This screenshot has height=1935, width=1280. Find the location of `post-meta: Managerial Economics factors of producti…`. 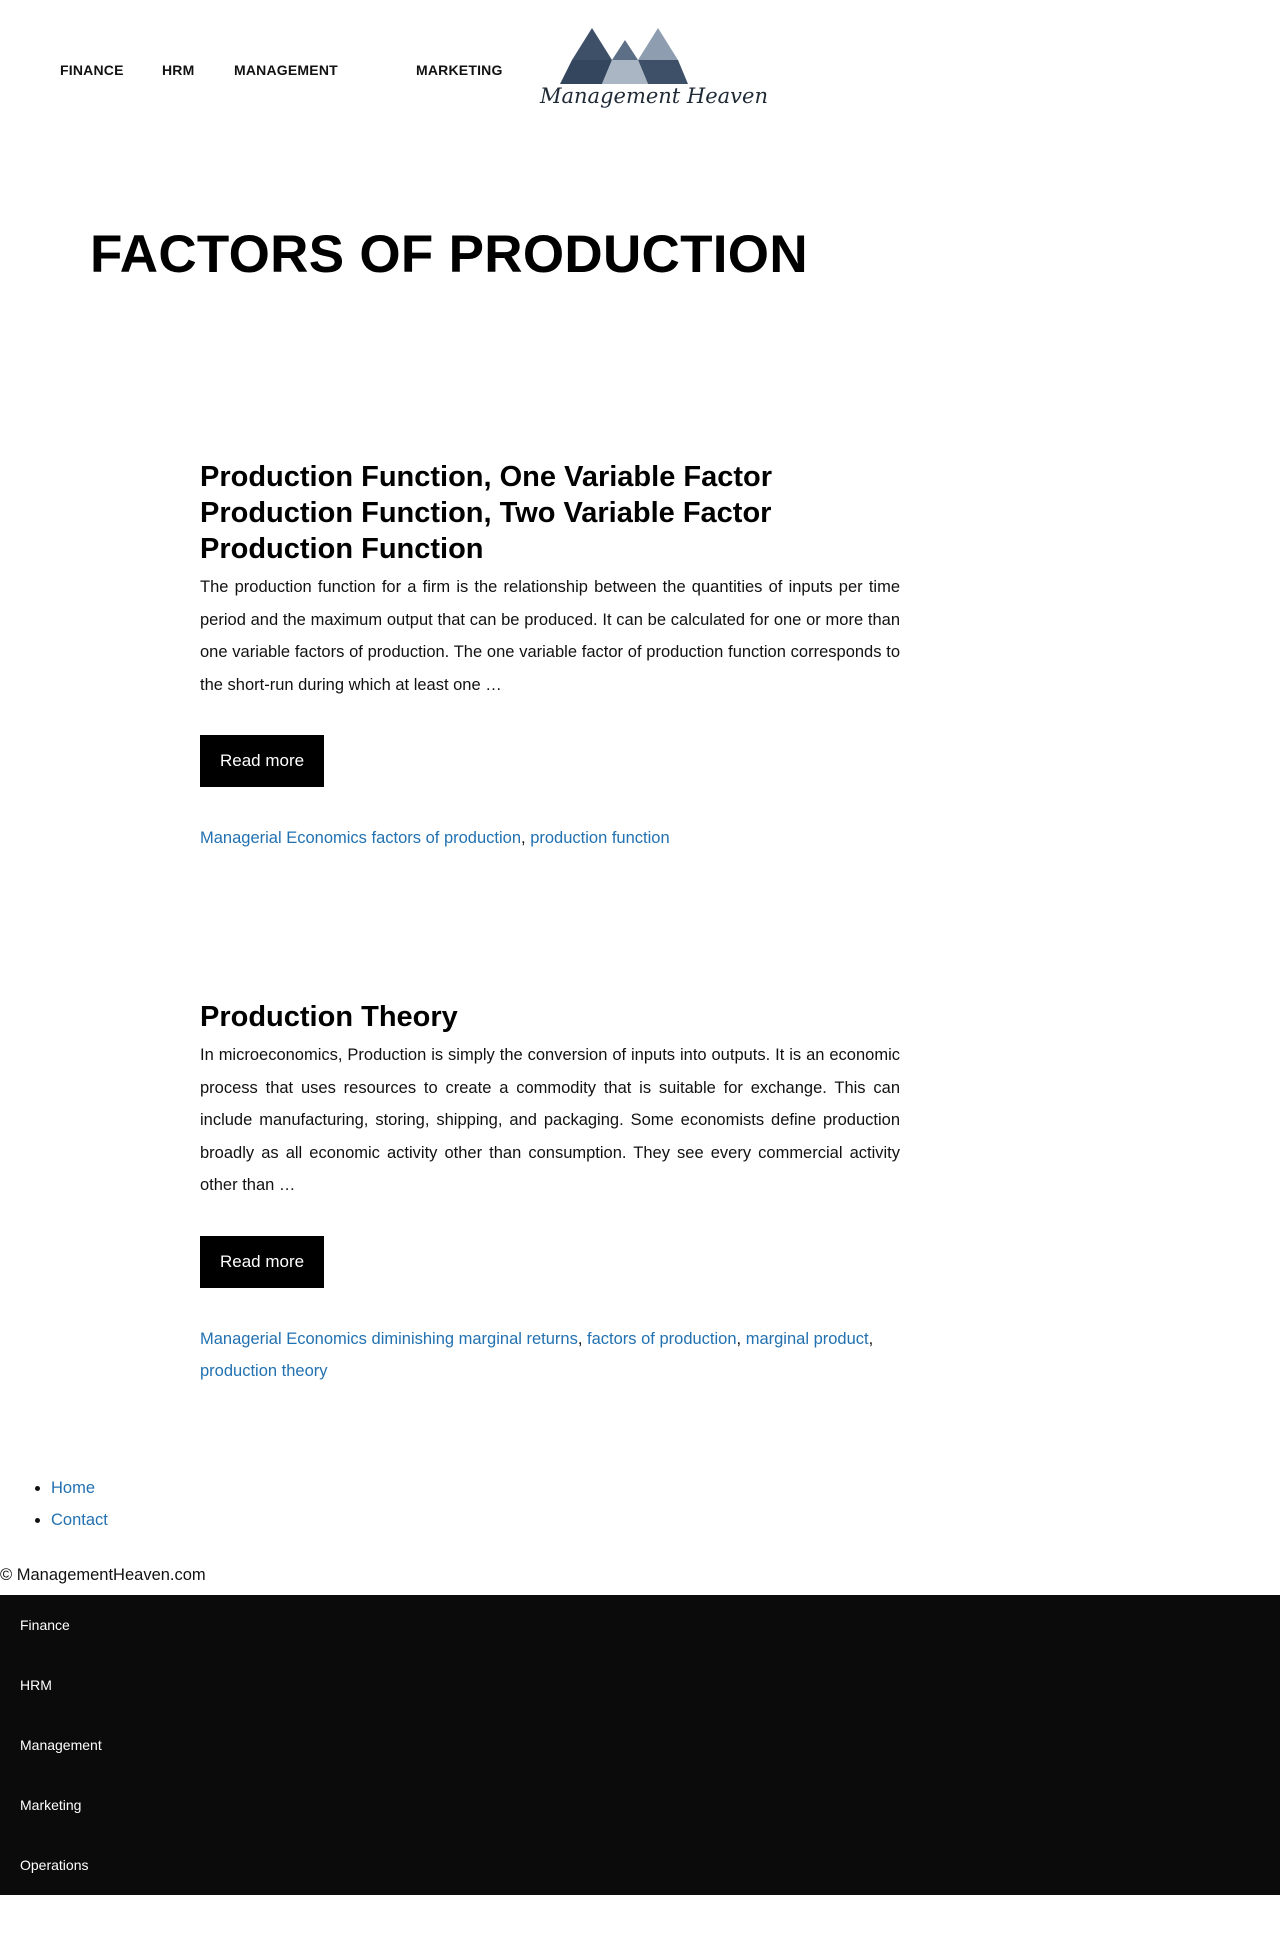

post-meta: Managerial Economics factors of producti… is located at coordinates (435, 838).